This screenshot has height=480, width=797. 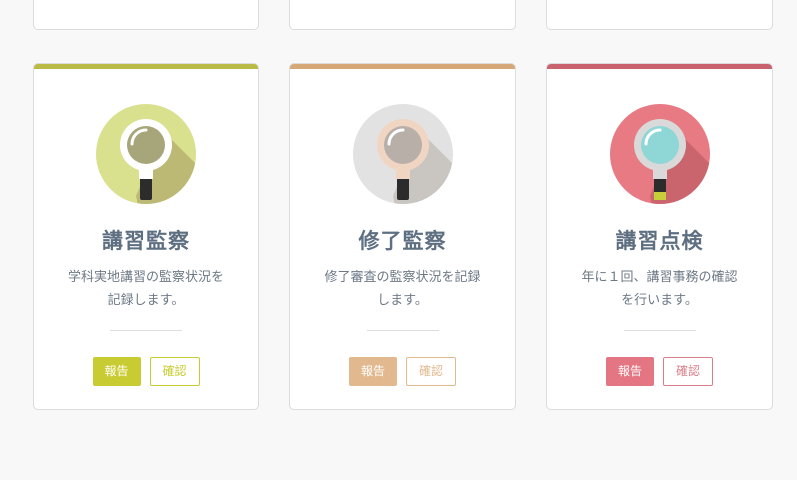 What do you see at coordinates (402, 277) in the screenshot?
I see `card-description-line: 修了審査の監察状況を記録` at bounding box center [402, 277].